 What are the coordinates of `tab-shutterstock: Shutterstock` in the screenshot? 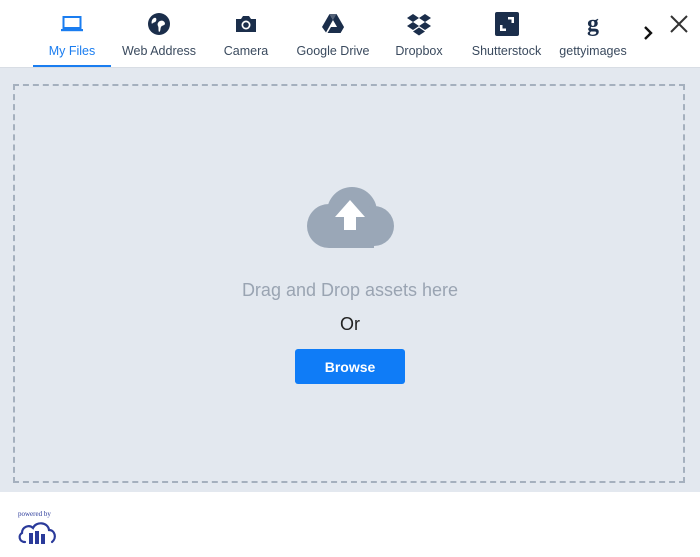 It's located at (506, 33).